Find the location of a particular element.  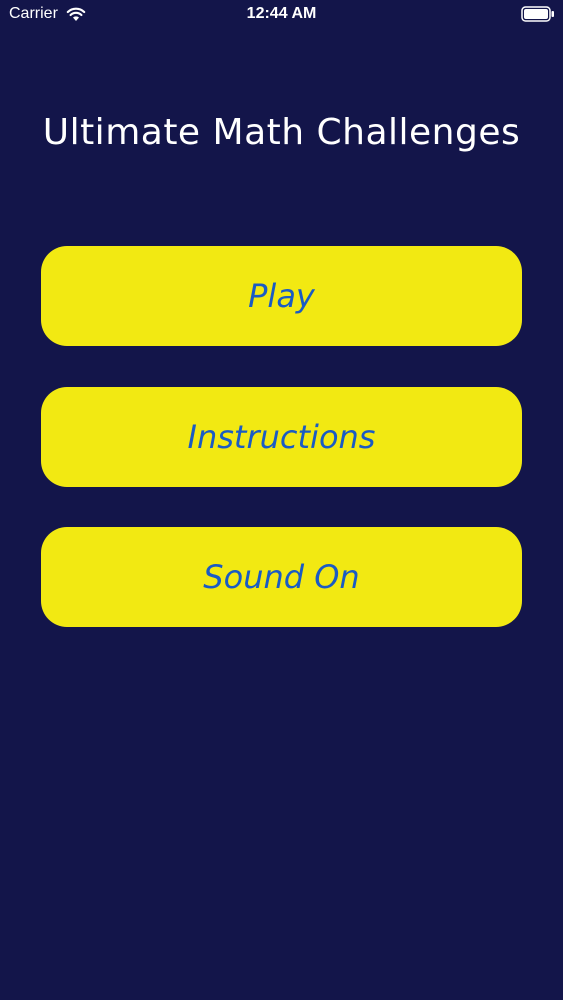

battery-icon is located at coordinates (537, 14).